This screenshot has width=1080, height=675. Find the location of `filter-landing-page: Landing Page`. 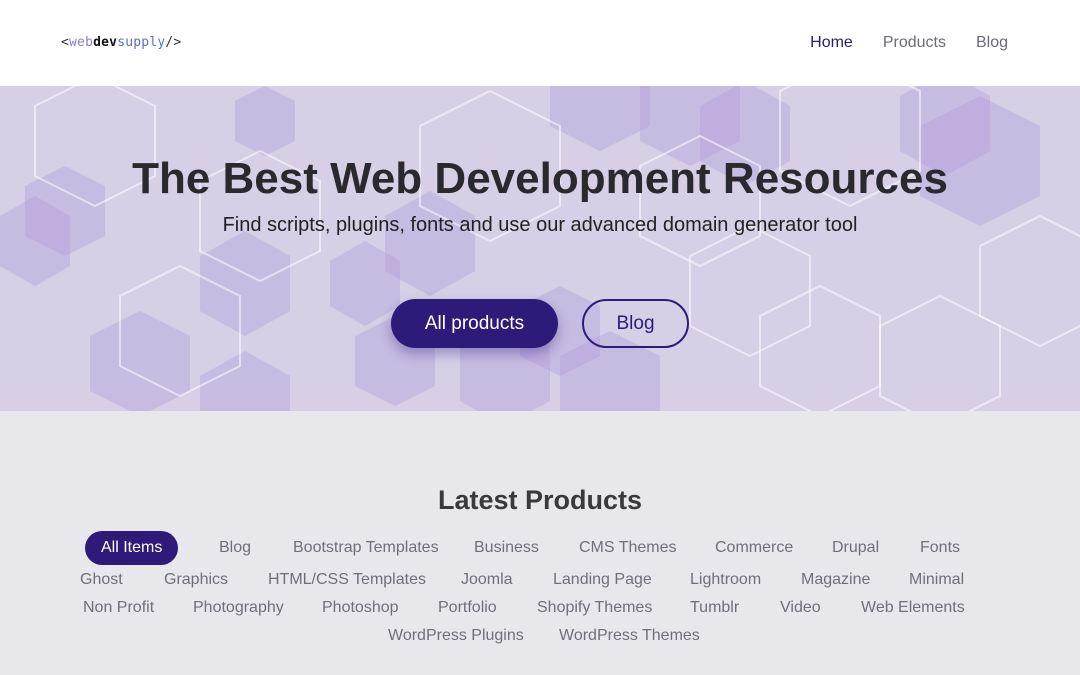

filter-landing-page: Landing Page is located at coordinates (602, 580).